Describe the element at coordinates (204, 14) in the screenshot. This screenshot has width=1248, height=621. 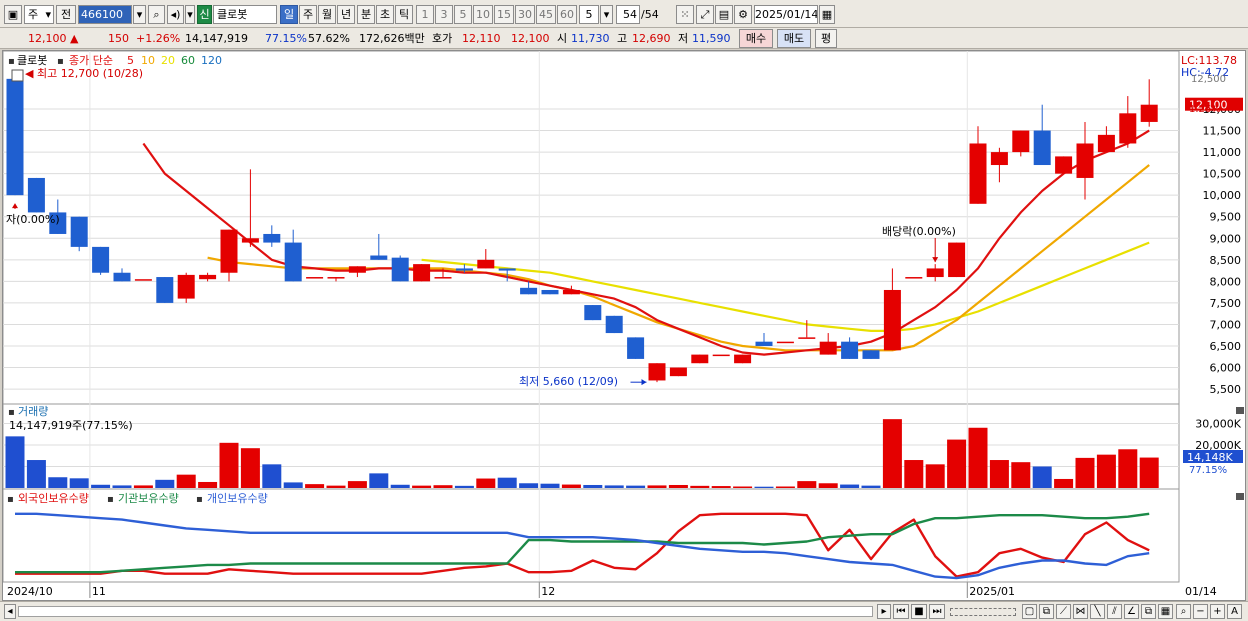
I see `new-flag-badge: 신` at that location.